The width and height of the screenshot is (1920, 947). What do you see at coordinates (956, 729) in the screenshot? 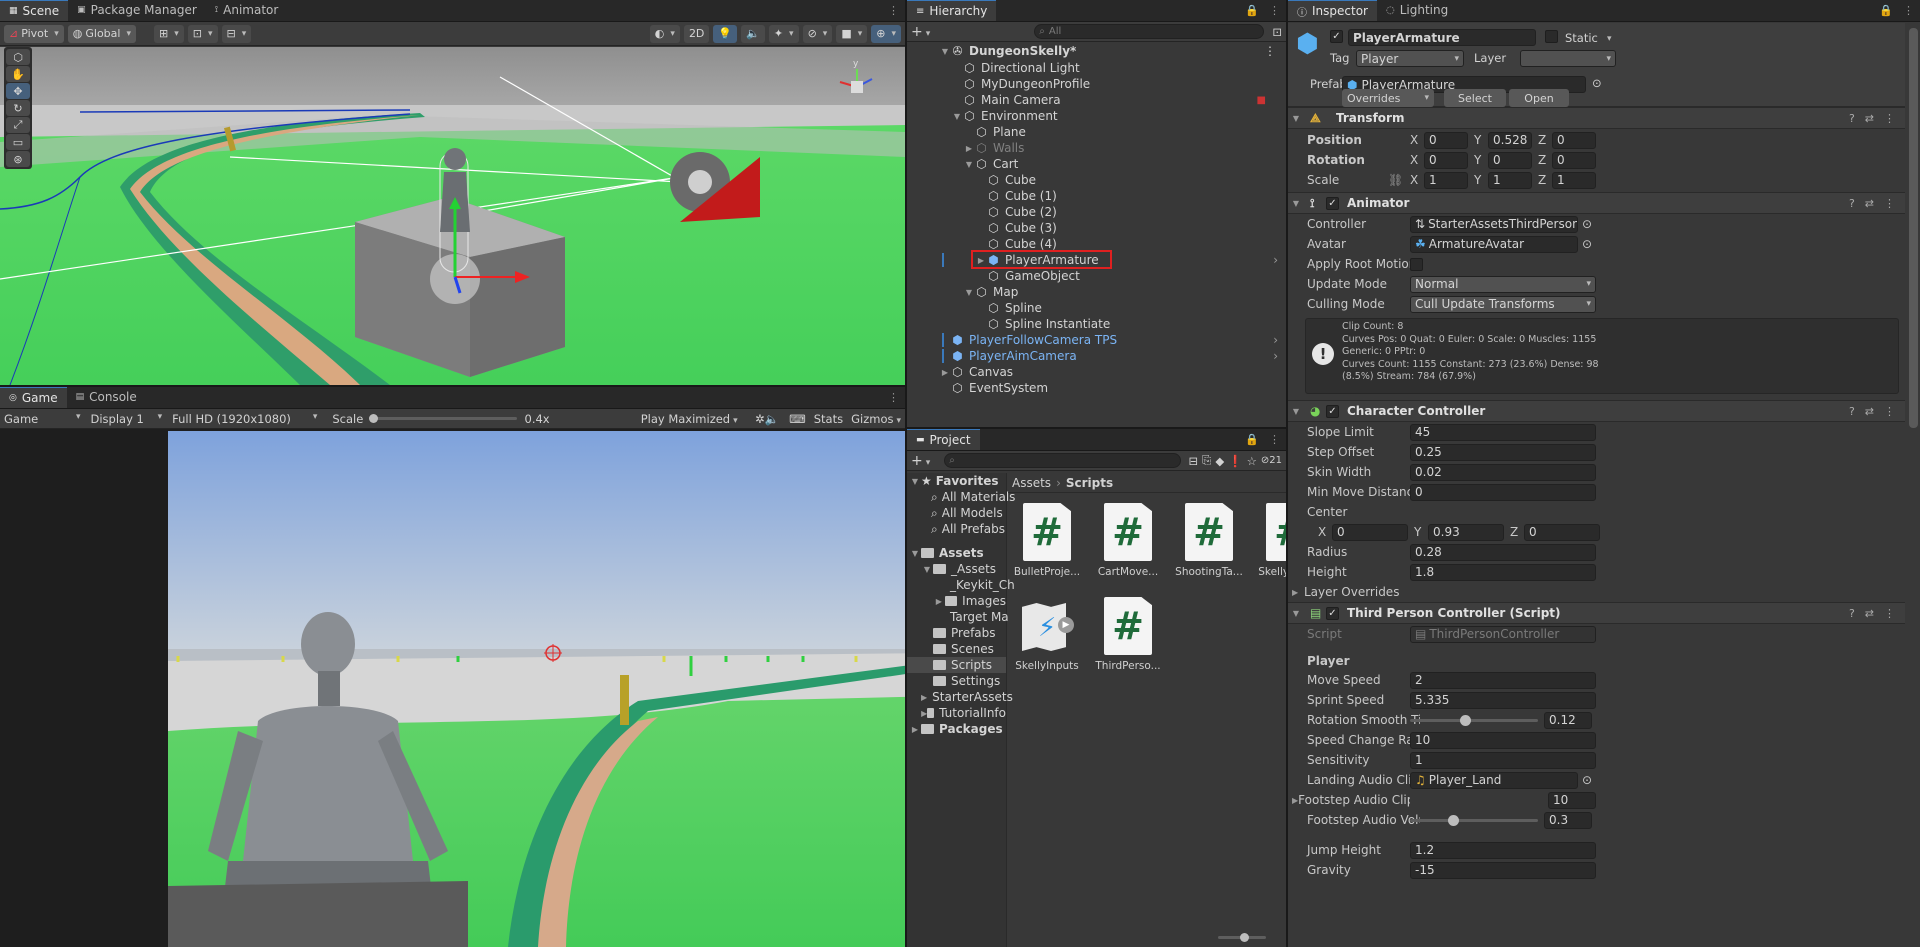
I see `tree-item-packages: ▶ Packages` at bounding box center [956, 729].